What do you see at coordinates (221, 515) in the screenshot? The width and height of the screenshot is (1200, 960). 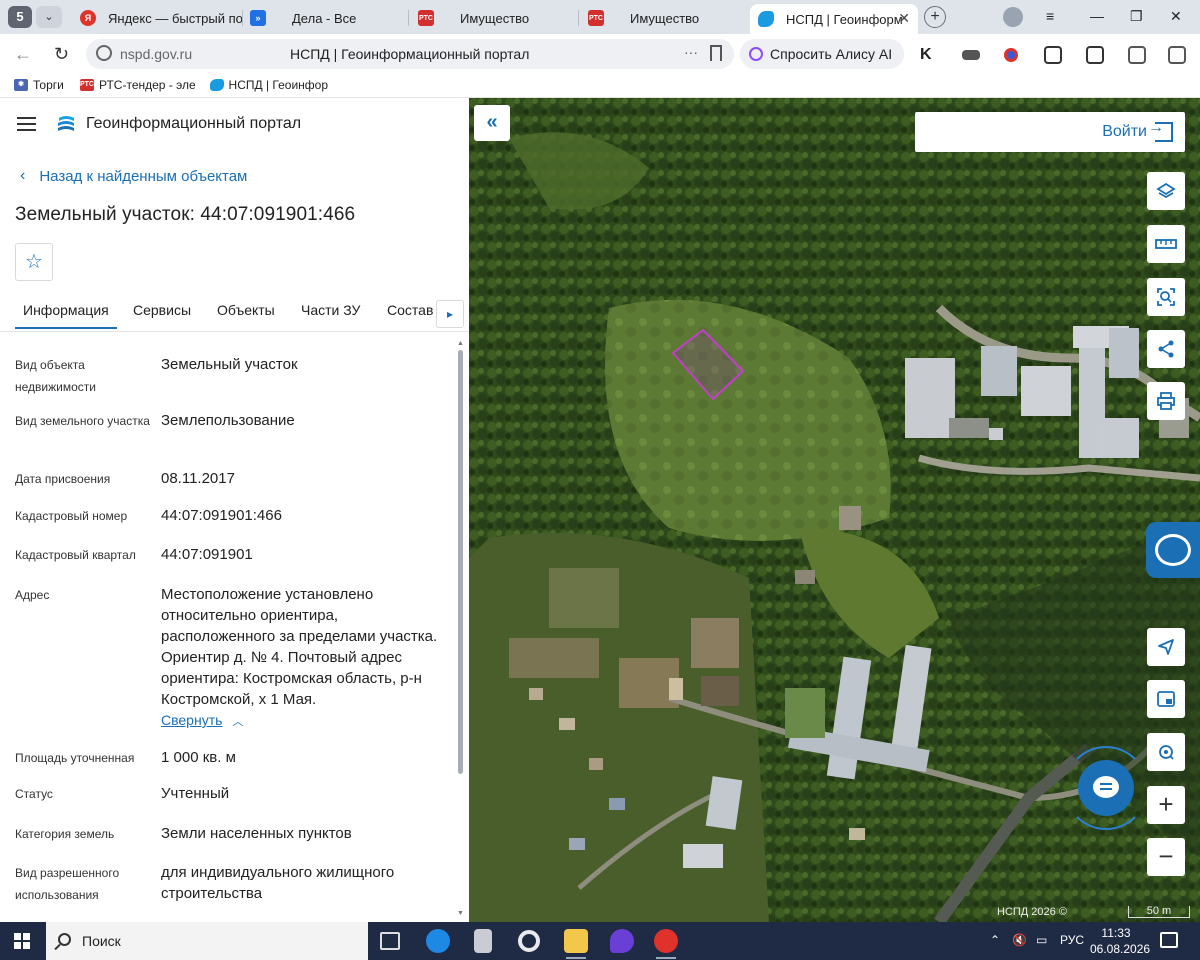 I see `attribute-value: 44:07:091901:466` at bounding box center [221, 515].